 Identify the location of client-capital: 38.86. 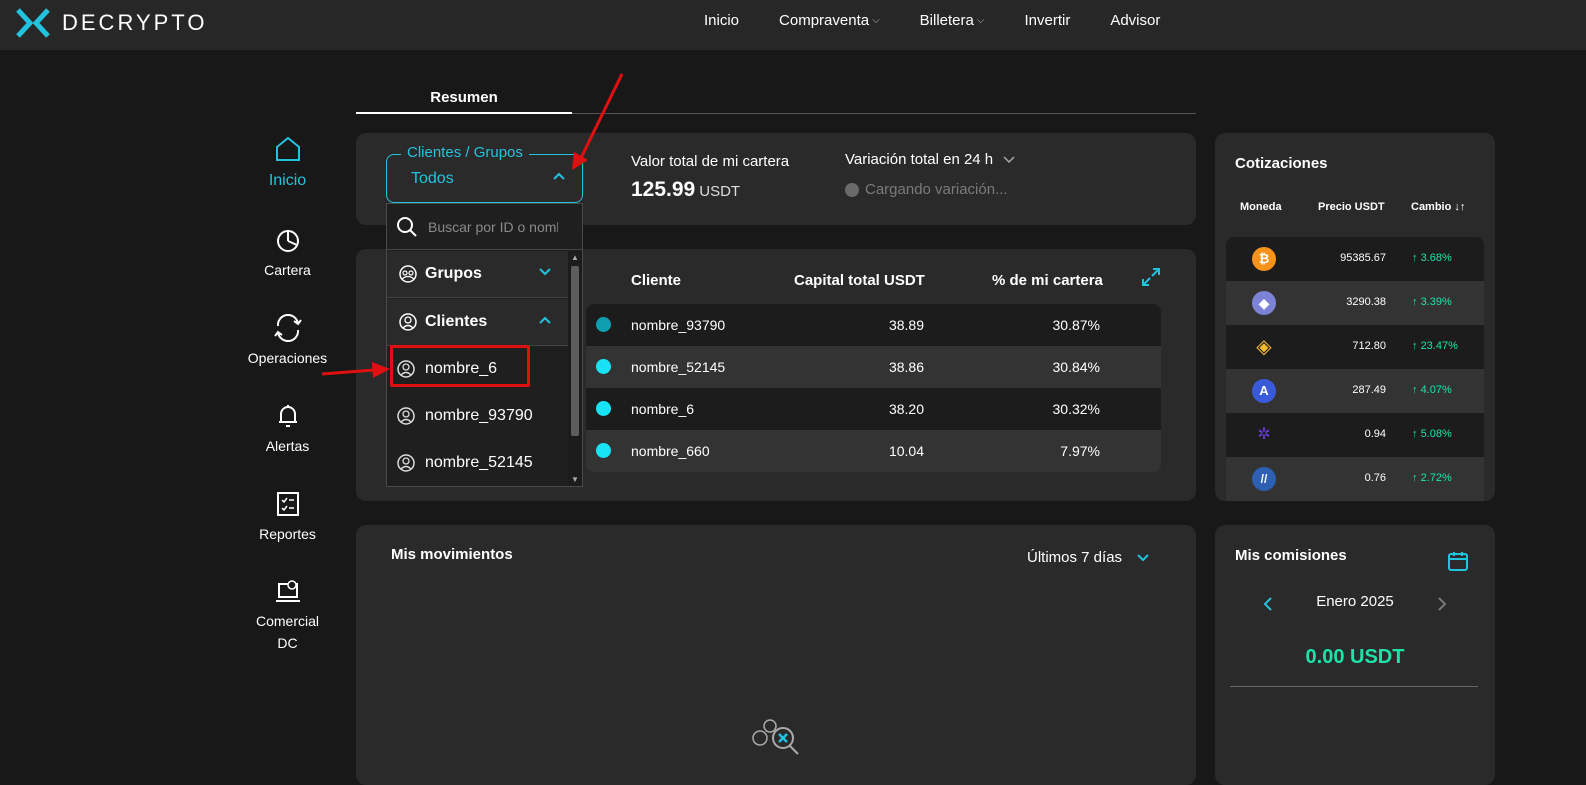
(906, 367).